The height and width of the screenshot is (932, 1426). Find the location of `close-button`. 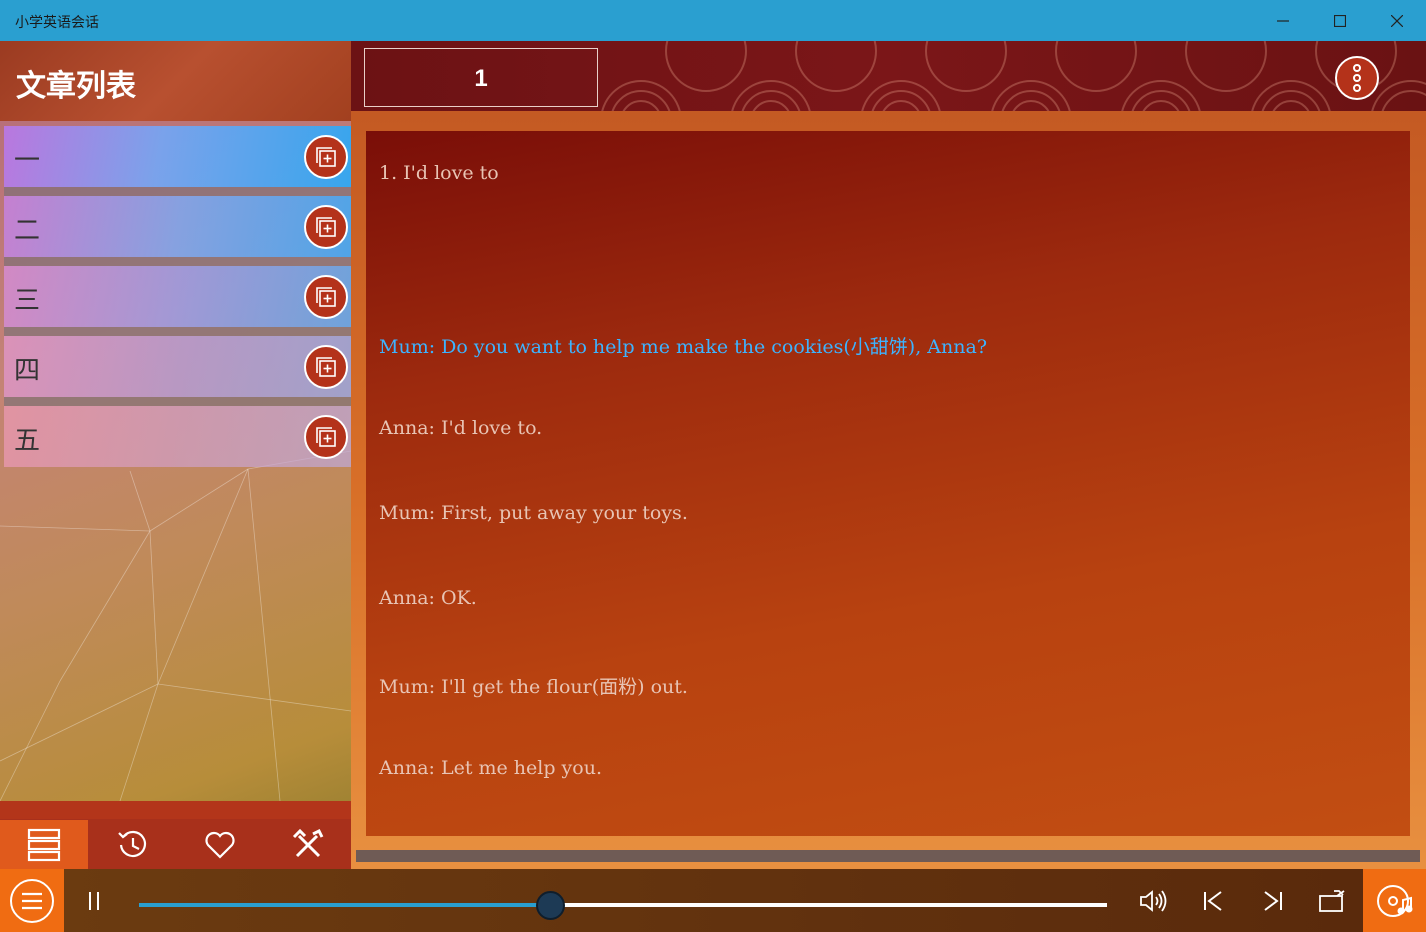

close-button is located at coordinates (1396, 20).